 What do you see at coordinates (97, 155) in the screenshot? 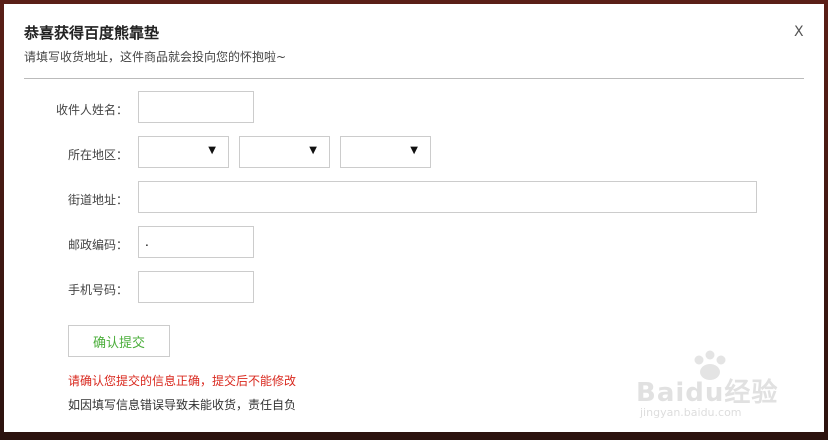
I see `region-label: 所在地区：` at bounding box center [97, 155].